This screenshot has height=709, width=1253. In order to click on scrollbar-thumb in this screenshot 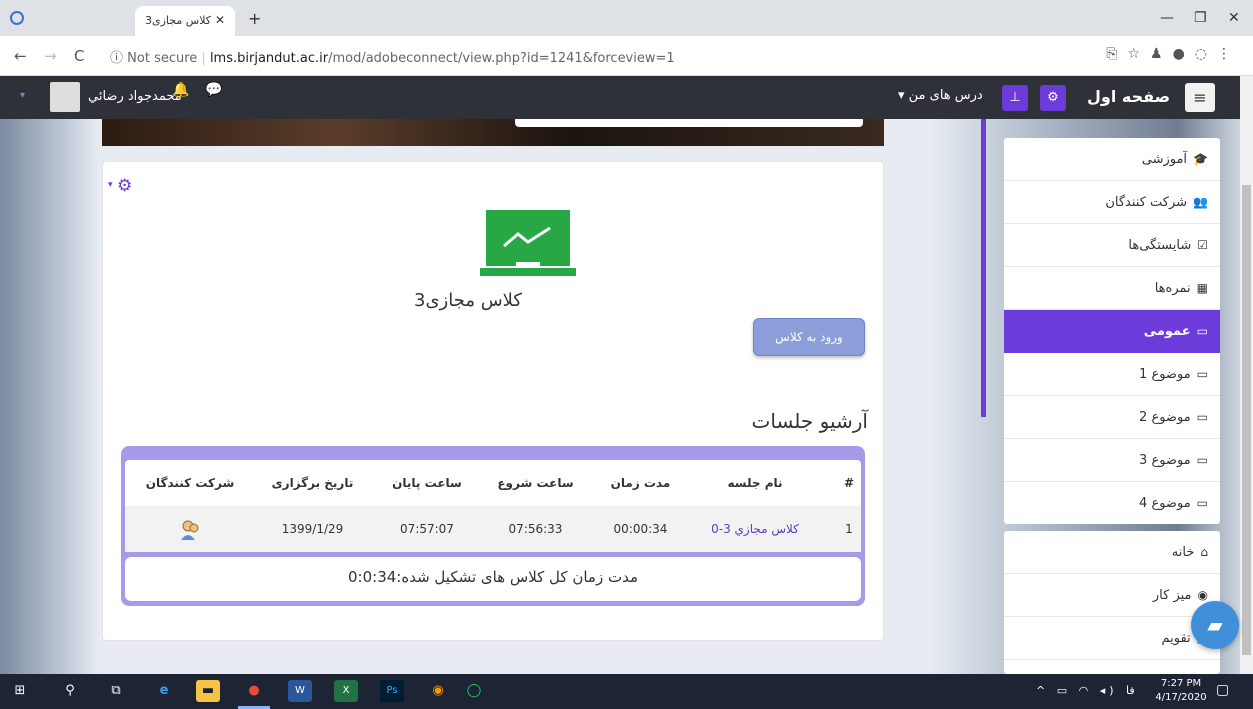, I will do `click(1246, 420)`.